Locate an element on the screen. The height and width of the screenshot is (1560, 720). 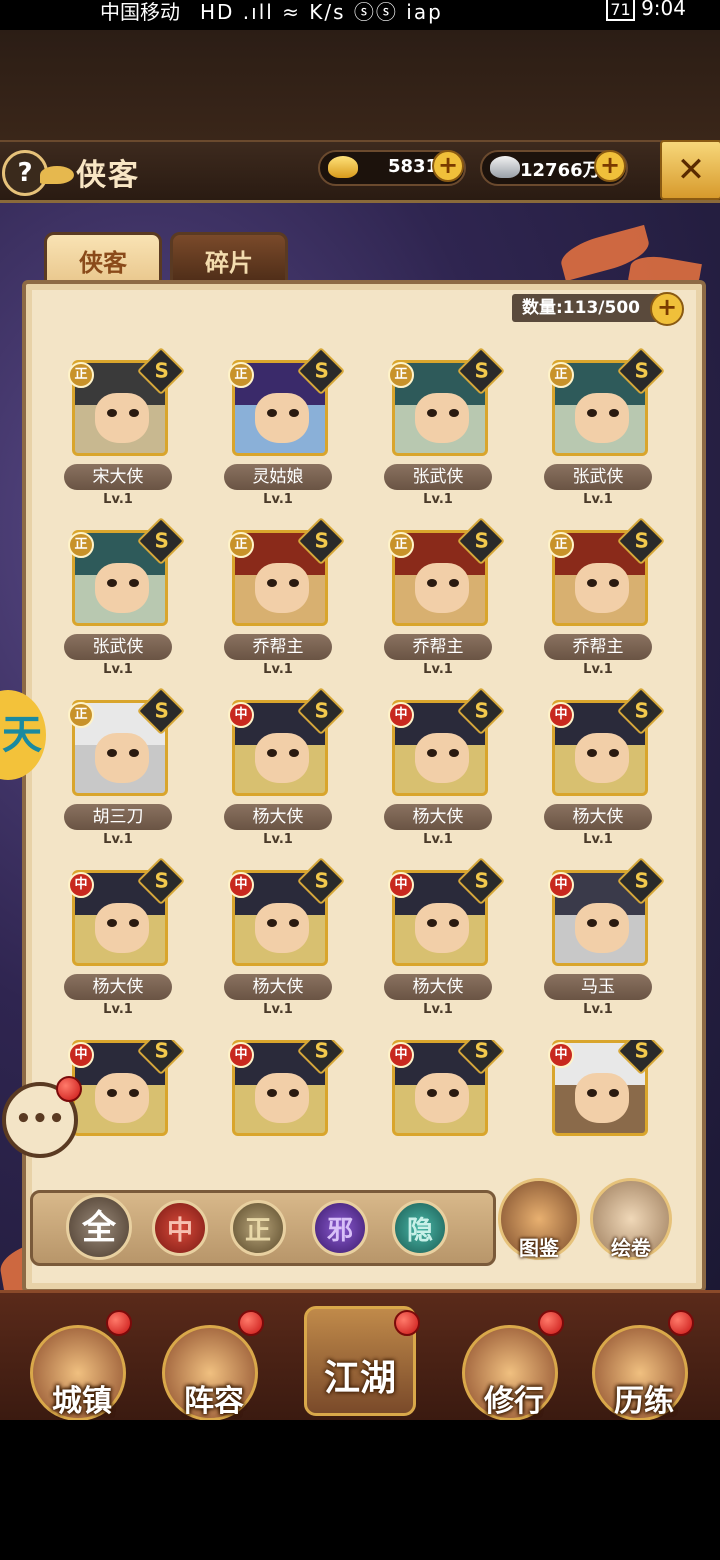
hero-card: 正 S 宋大侠 Lv.1 is located at coordinates (120, 428).